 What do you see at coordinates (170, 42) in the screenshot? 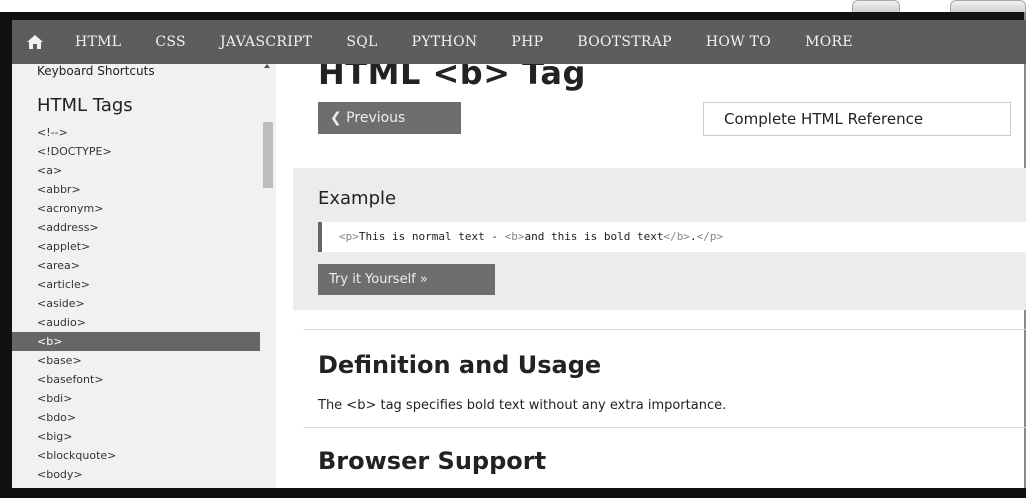
I see `nav-item-css: CSS` at bounding box center [170, 42].